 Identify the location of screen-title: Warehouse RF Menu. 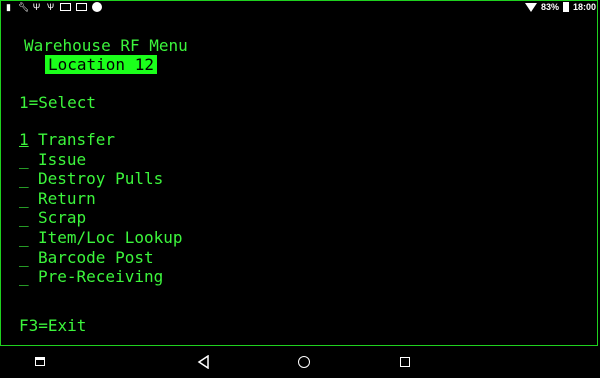
(106, 45).